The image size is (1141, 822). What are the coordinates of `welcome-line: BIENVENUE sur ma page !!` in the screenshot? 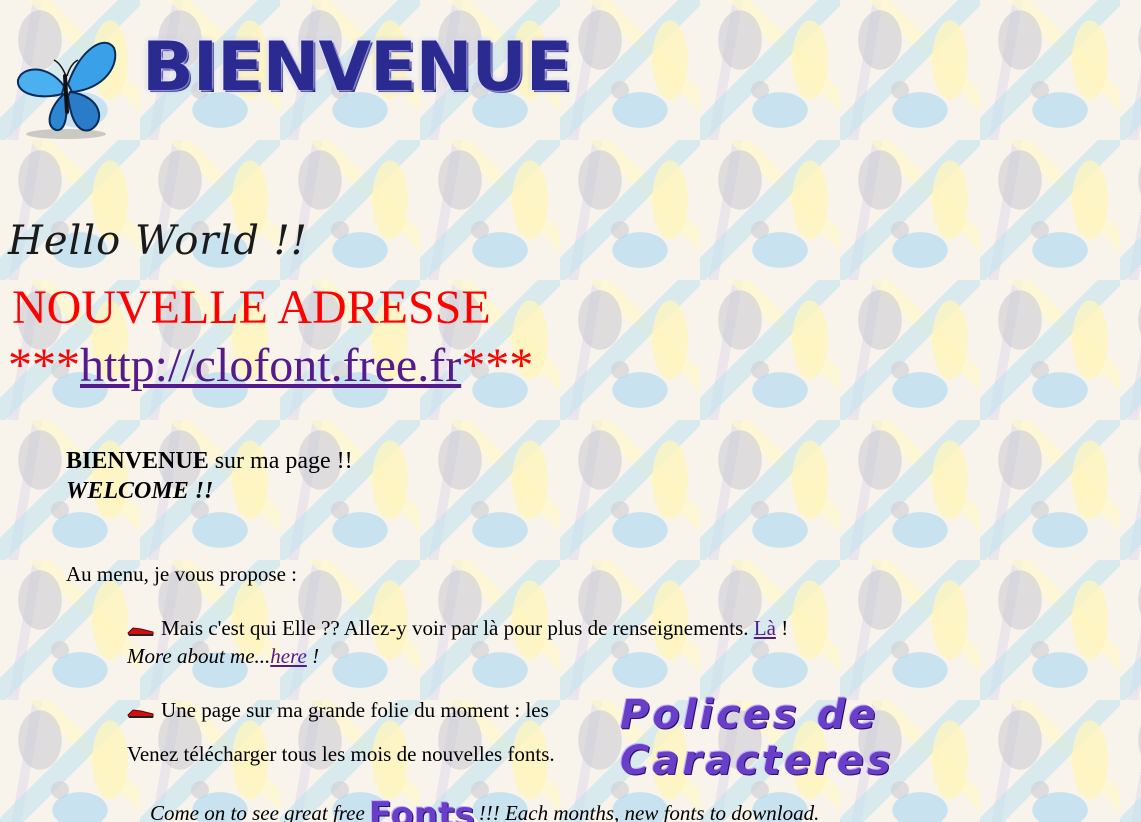 It's located at (209, 461).